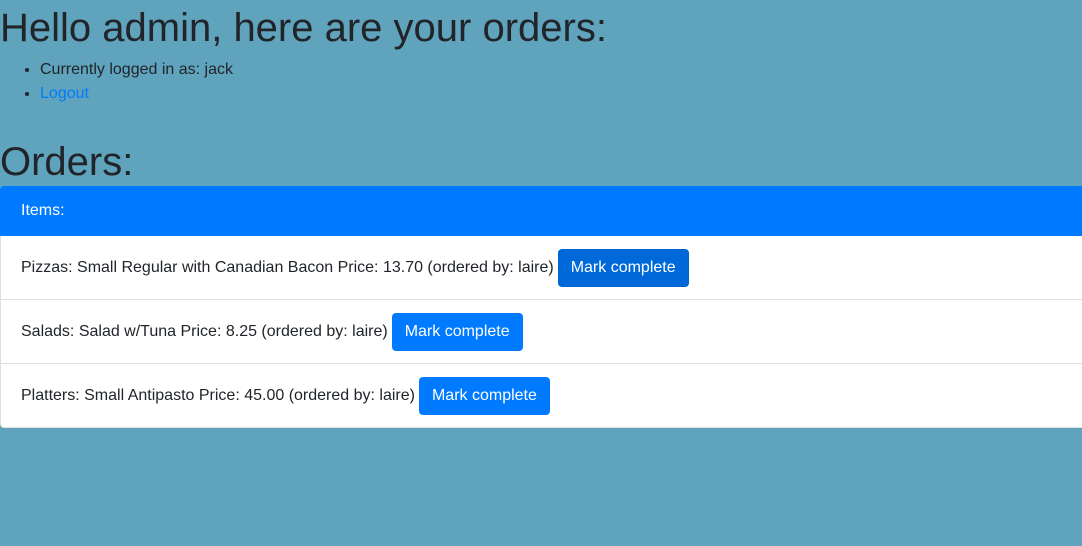 Image resolution: width=1082 pixels, height=546 pixels. What do you see at coordinates (561, 70) in the screenshot?
I see `logged-in-status: Currently logged in as: jack` at bounding box center [561, 70].